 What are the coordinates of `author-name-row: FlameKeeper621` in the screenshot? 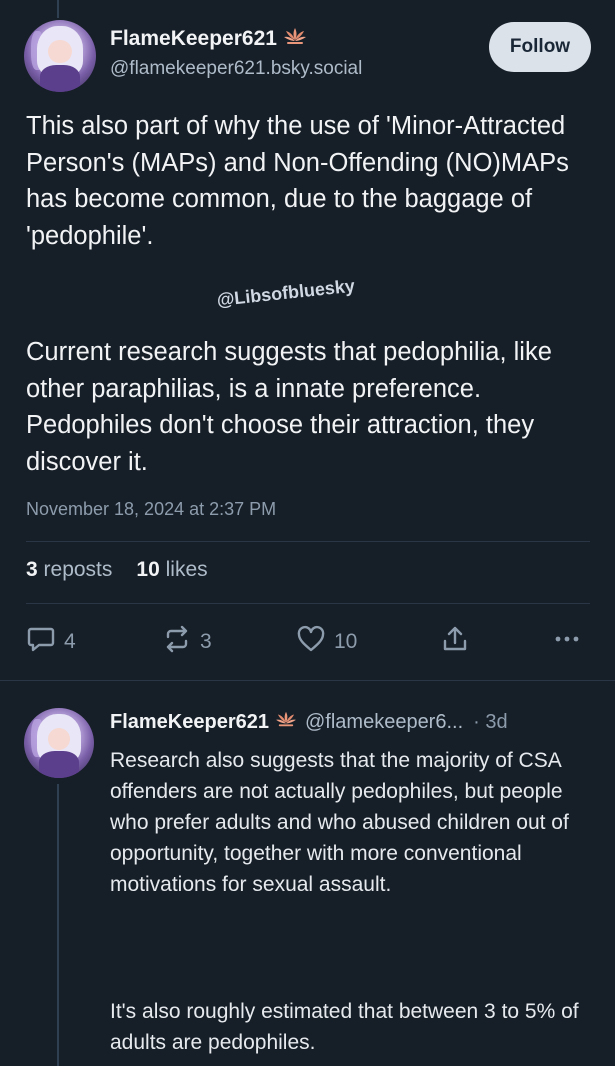 It's located at (208, 38).